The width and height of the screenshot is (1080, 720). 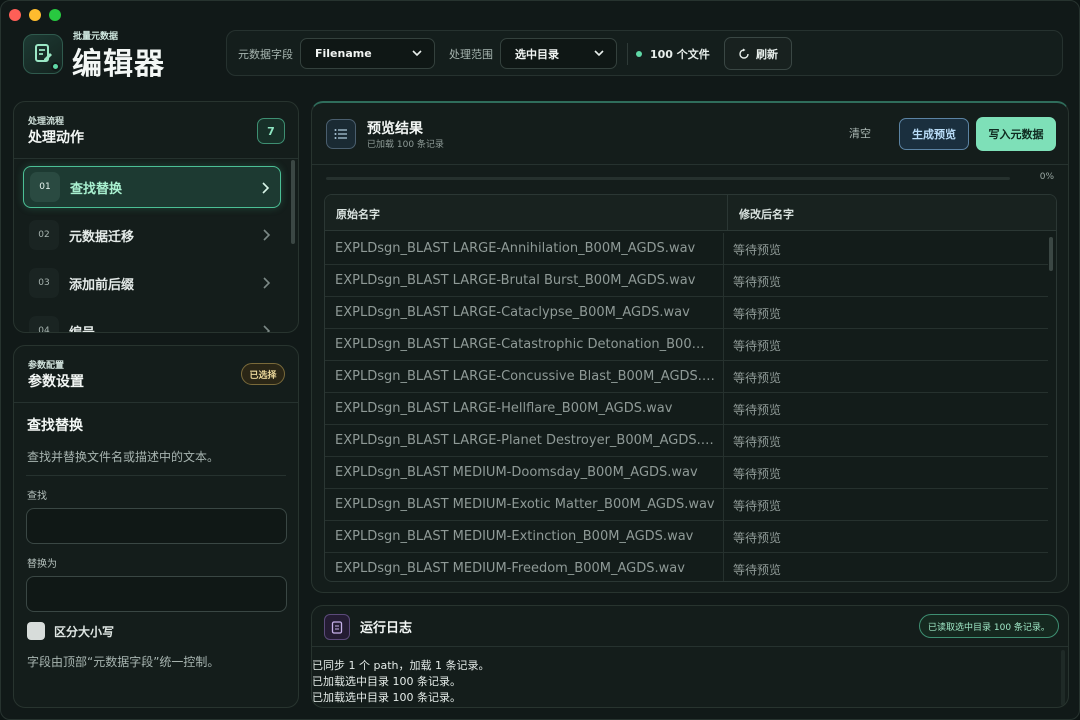 I want to click on actions-count-badge: 7, so click(x=271, y=131).